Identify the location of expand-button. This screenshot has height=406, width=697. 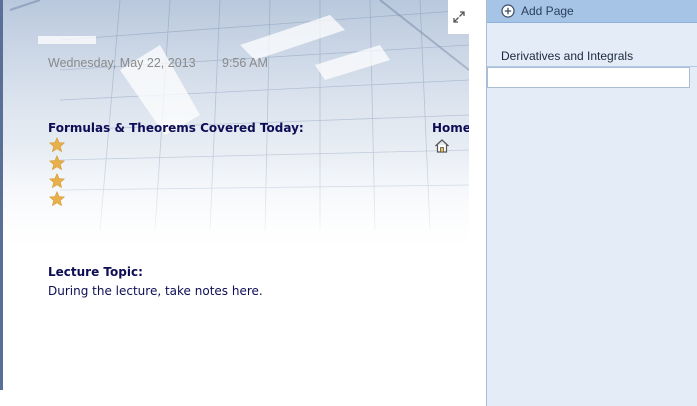
(458, 17).